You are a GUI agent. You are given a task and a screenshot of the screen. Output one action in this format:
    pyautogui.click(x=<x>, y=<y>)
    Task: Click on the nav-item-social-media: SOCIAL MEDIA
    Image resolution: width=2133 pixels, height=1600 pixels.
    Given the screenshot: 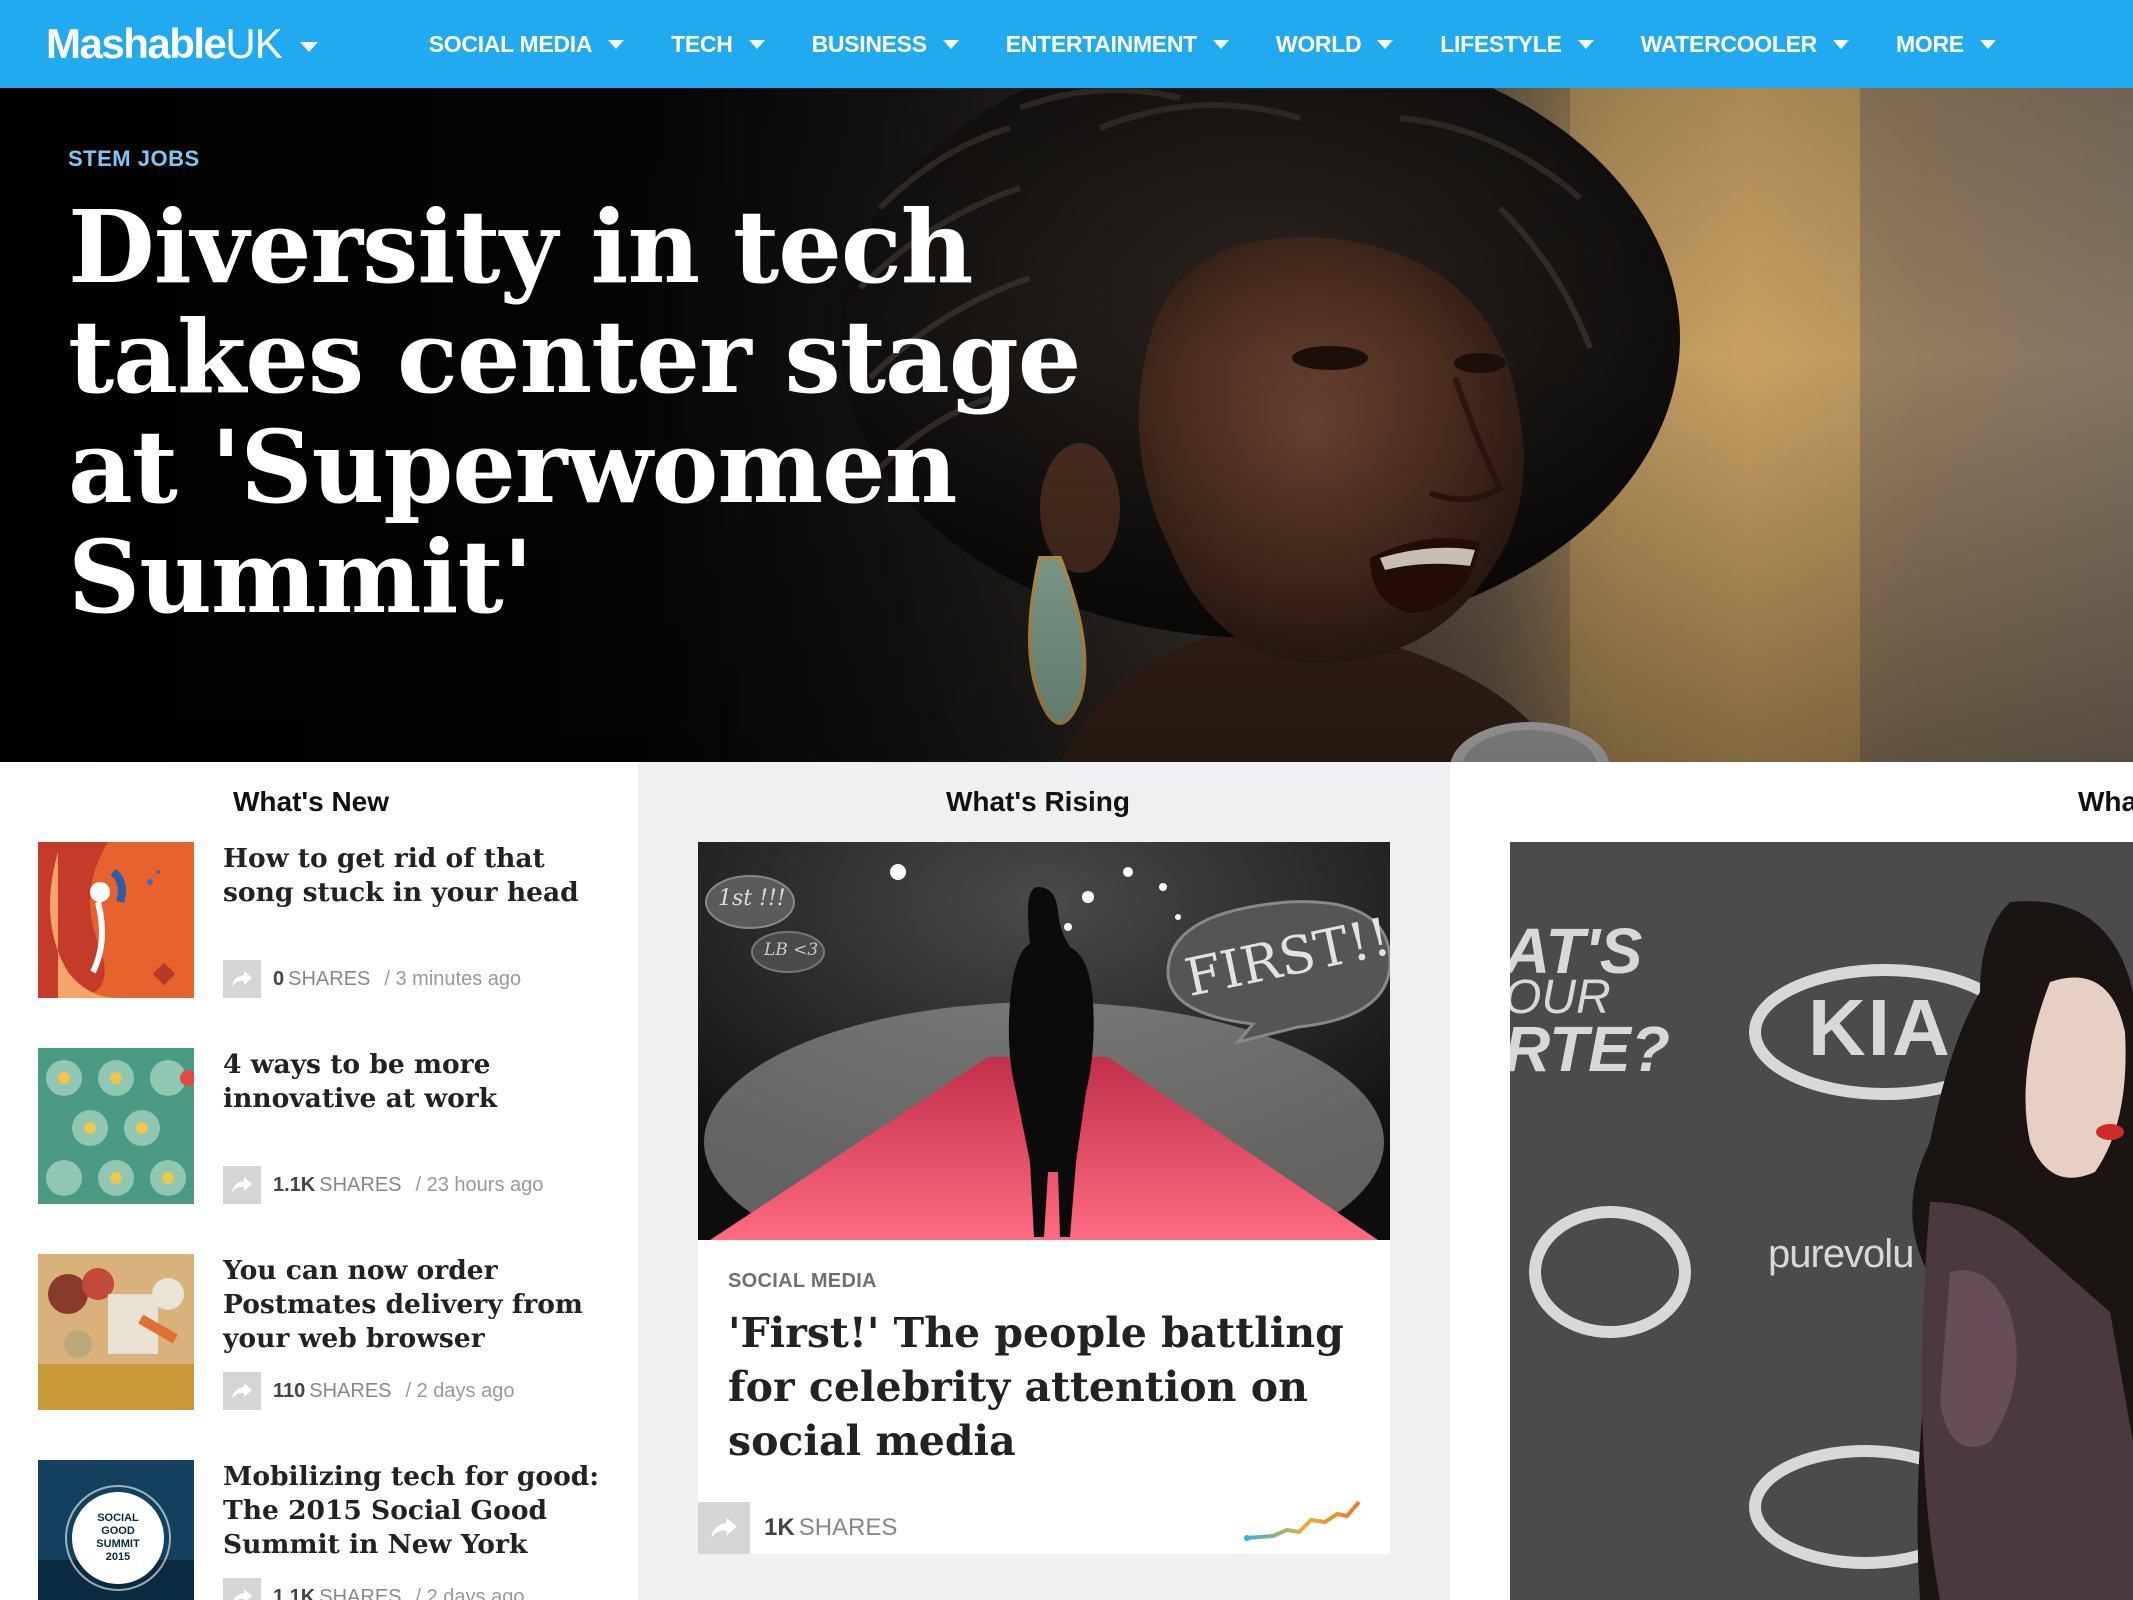 What is the action you would take?
    pyautogui.click(x=526, y=44)
    